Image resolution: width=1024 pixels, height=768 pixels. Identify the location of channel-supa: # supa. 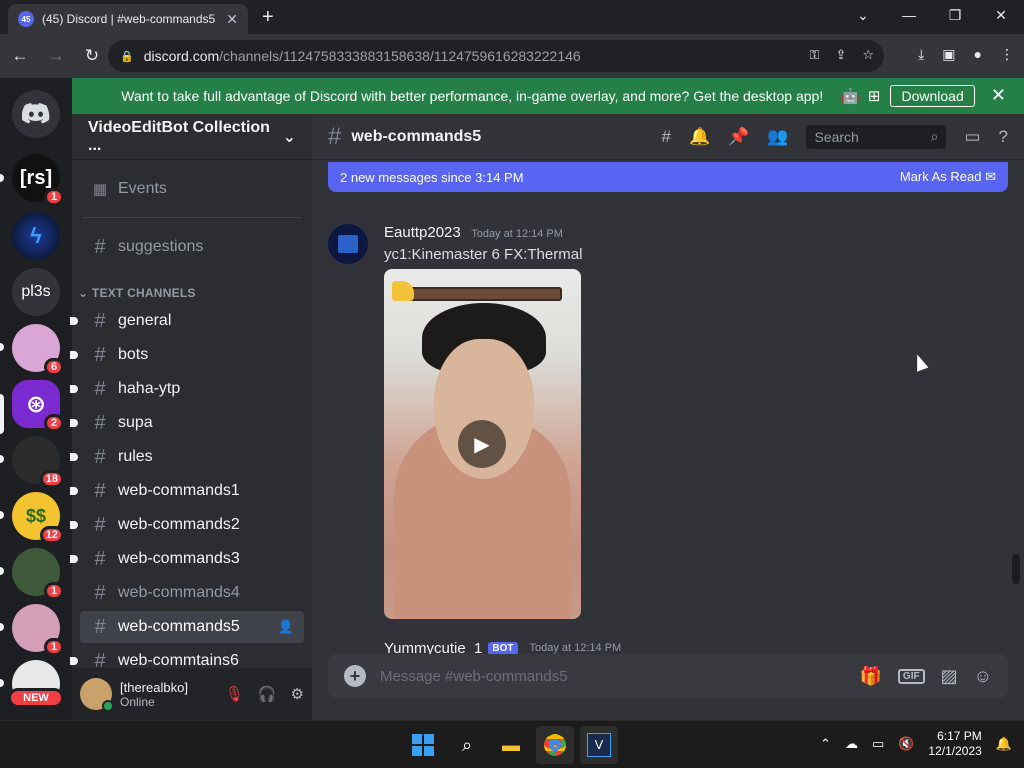
(187, 423).